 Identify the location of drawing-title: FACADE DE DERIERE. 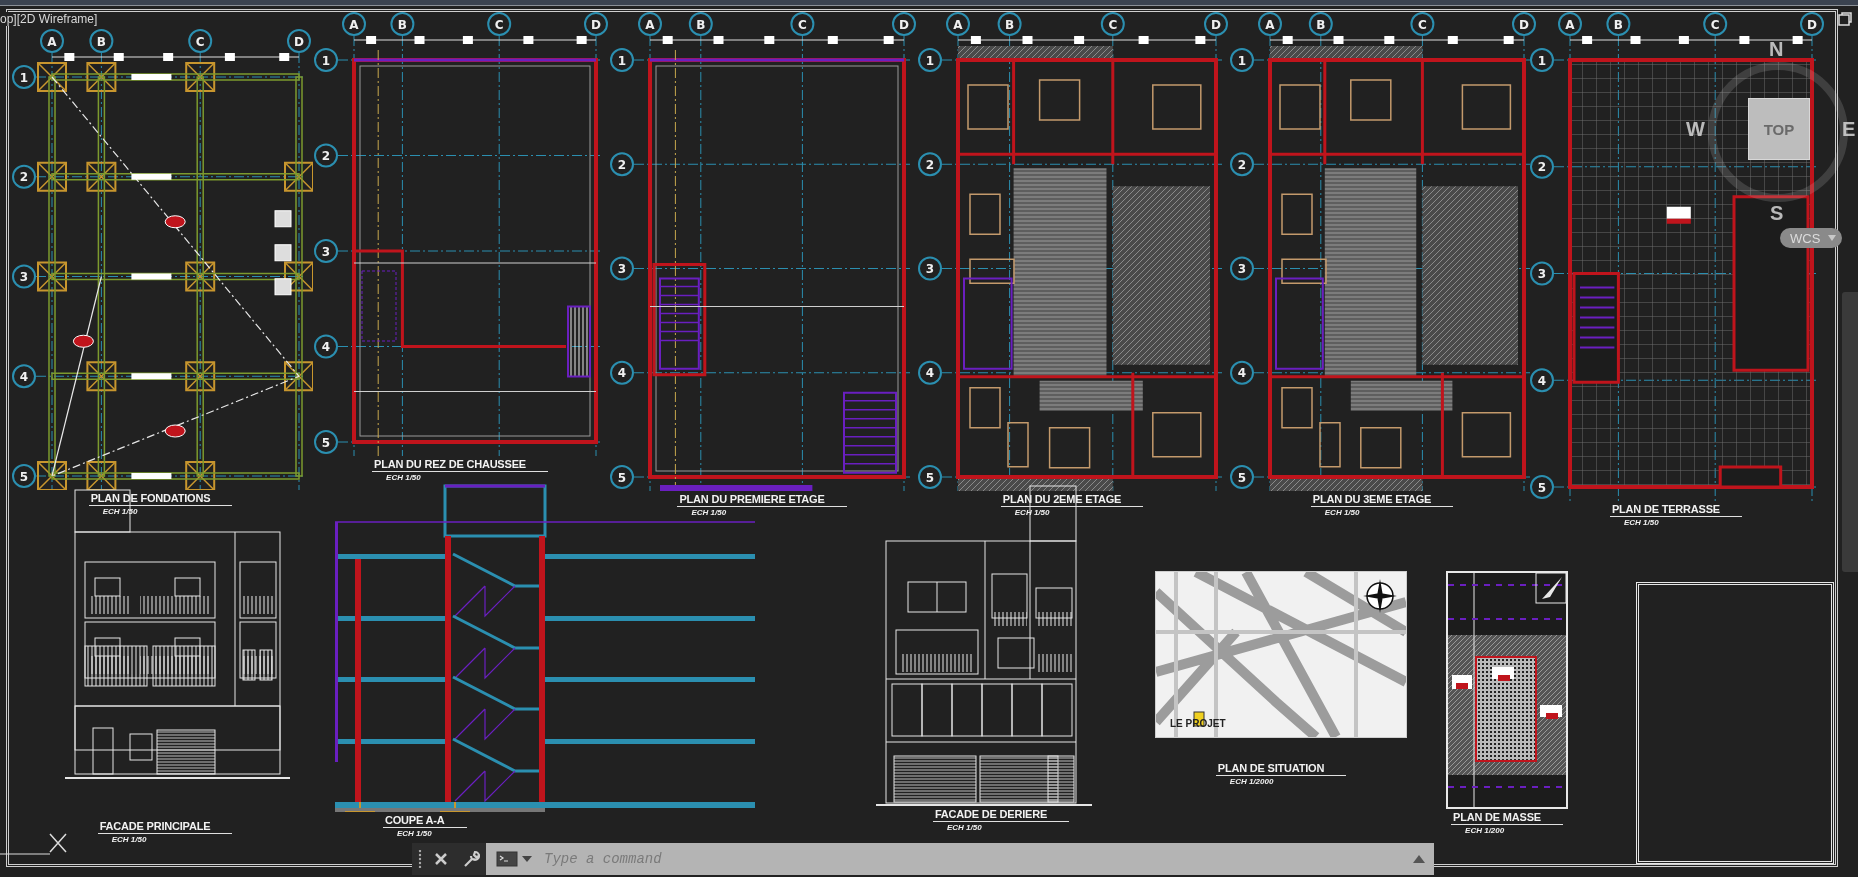
(1001, 815).